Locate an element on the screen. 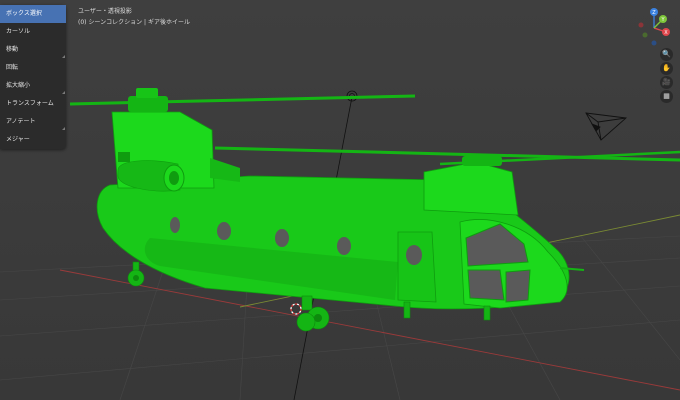 The image size is (680, 400). tool-box-select: ボックス選択 is located at coordinates (33, 14).